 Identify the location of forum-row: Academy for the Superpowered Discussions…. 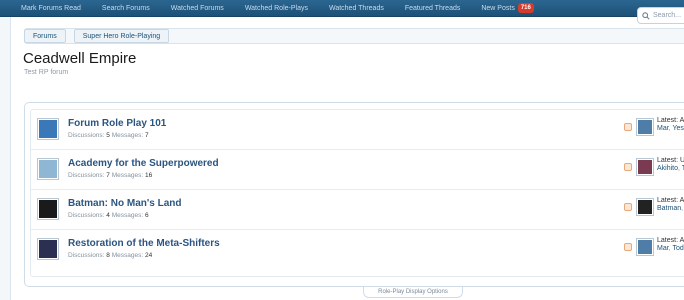
(357, 170).